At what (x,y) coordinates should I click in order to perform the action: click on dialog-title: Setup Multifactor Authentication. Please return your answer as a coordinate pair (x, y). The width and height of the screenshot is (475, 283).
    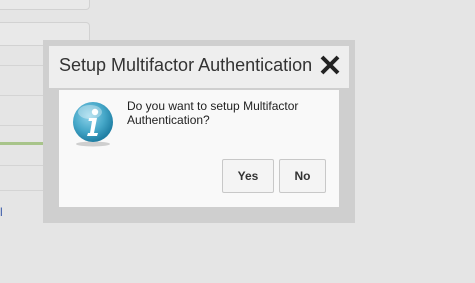
    Looking at the image, I should click on (186, 65).